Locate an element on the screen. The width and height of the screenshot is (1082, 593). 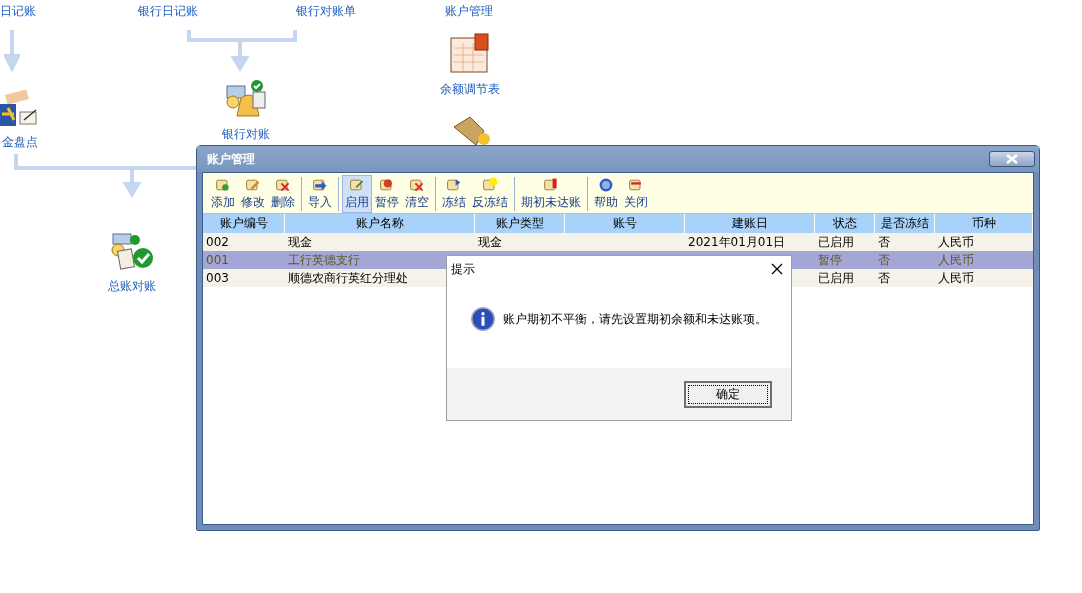
table-cell-text: 2021年01月01日 is located at coordinates (737, 242).